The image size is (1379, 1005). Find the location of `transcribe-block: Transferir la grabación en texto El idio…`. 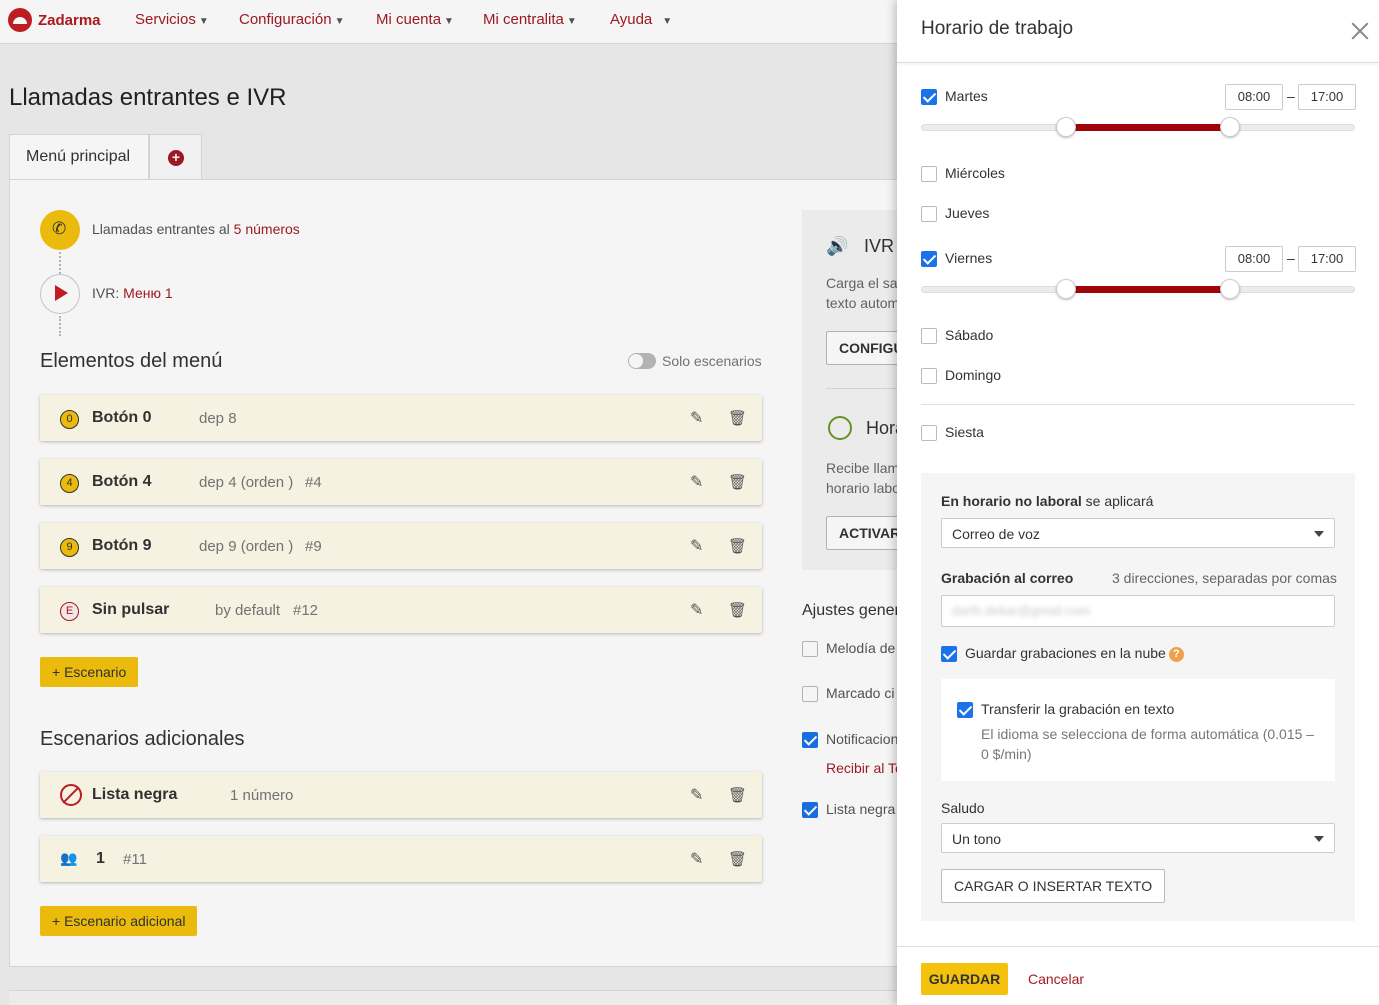

transcribe-block: Transferir la grabación en texto El idio… is located at coordinates (1138, 730).